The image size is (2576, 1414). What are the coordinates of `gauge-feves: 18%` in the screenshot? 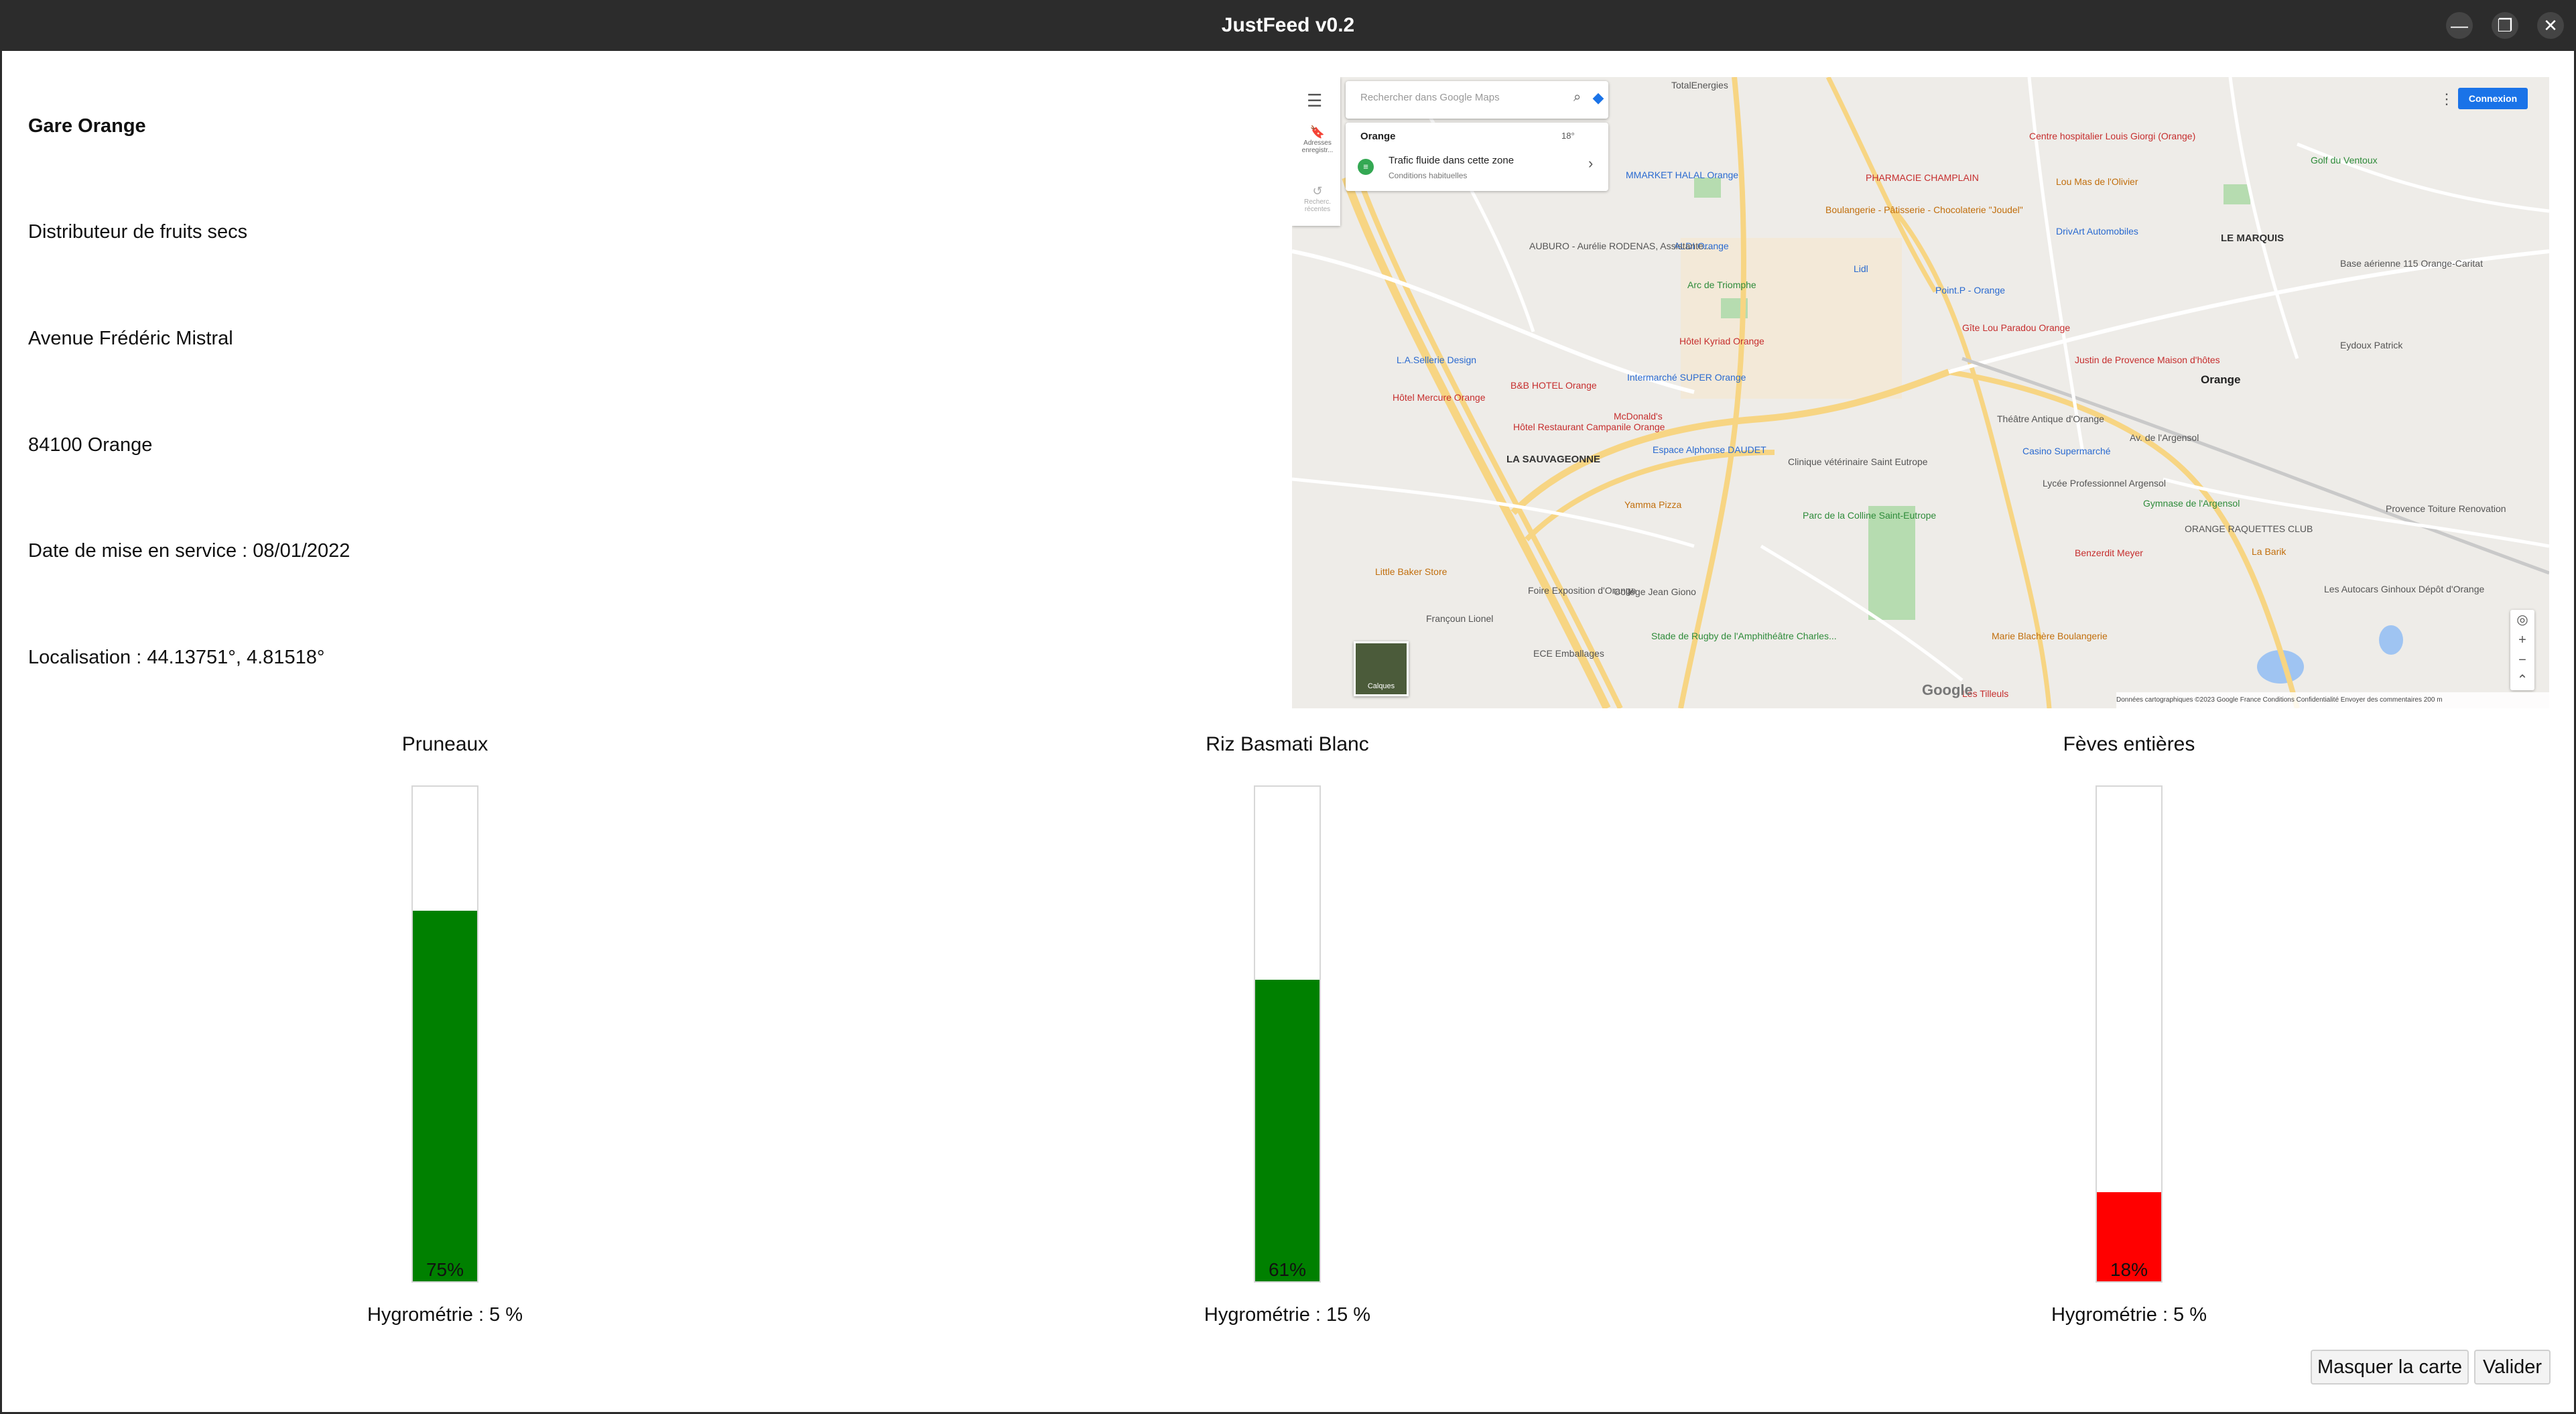 It's located at (2129, 1034).